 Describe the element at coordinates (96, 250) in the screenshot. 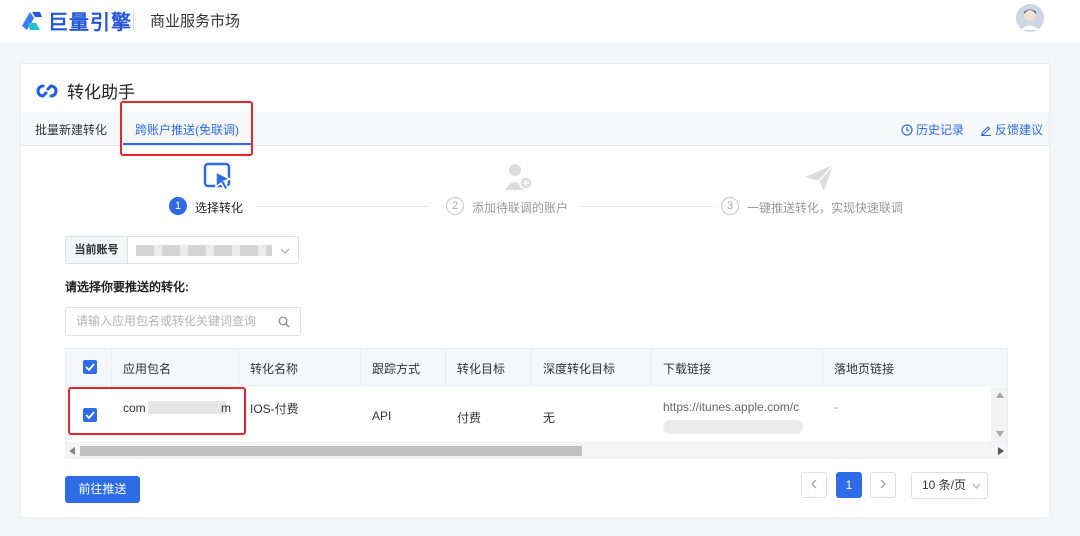

I see `current-account-label: 当前账号` at that location.